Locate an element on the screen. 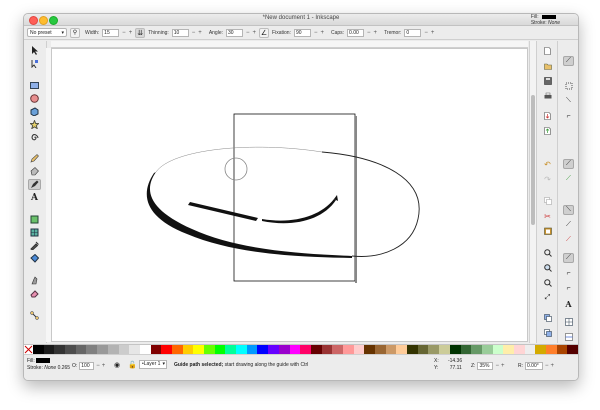  node-tool is located at coordinates (34, 63).